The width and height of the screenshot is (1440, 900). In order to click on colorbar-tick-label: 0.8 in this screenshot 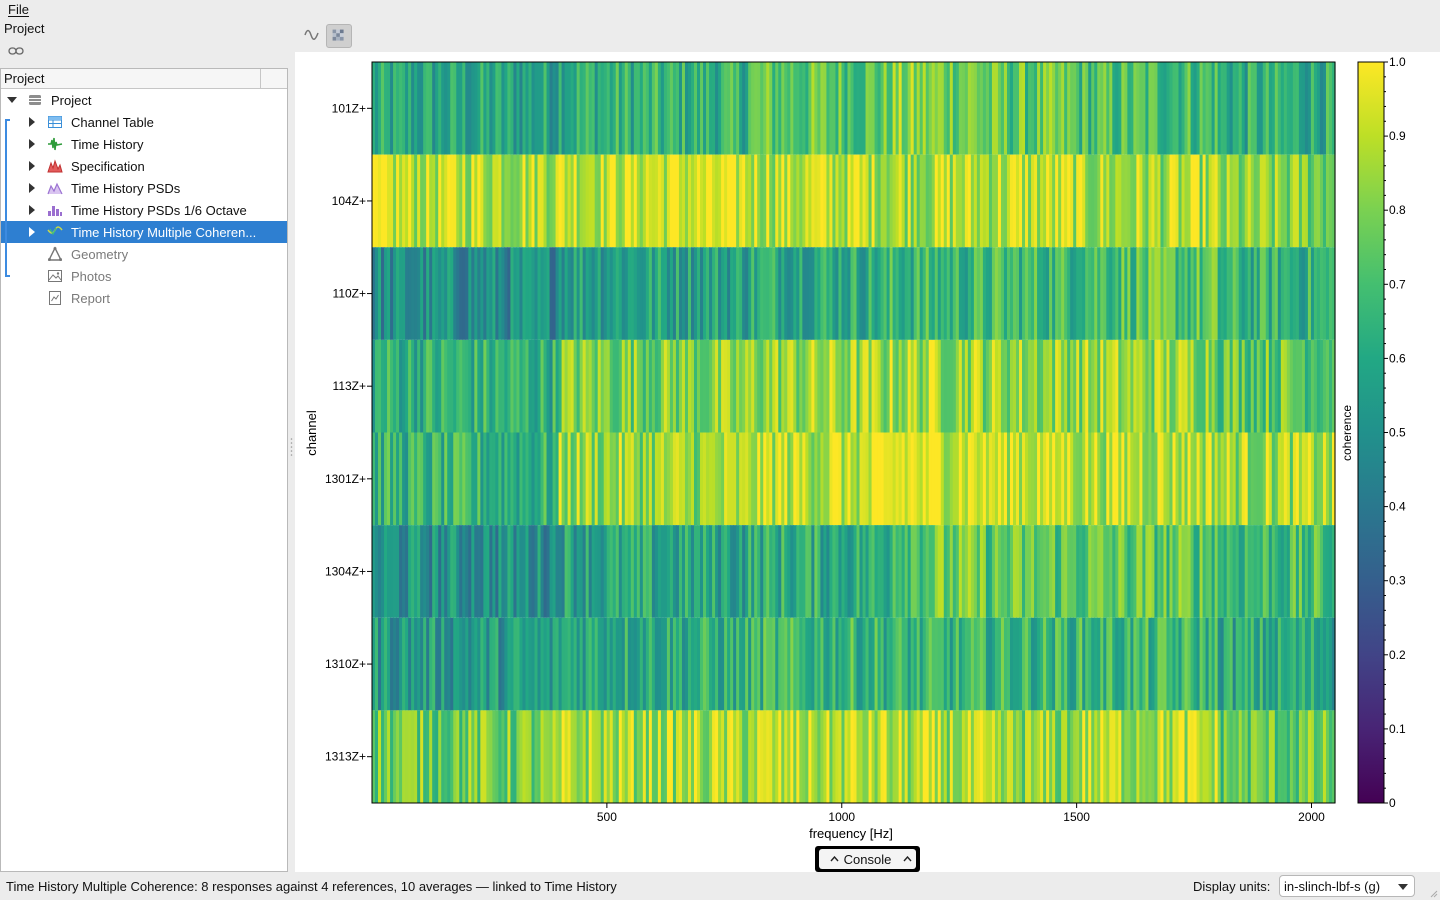, I will do `click(1397, 210)`.